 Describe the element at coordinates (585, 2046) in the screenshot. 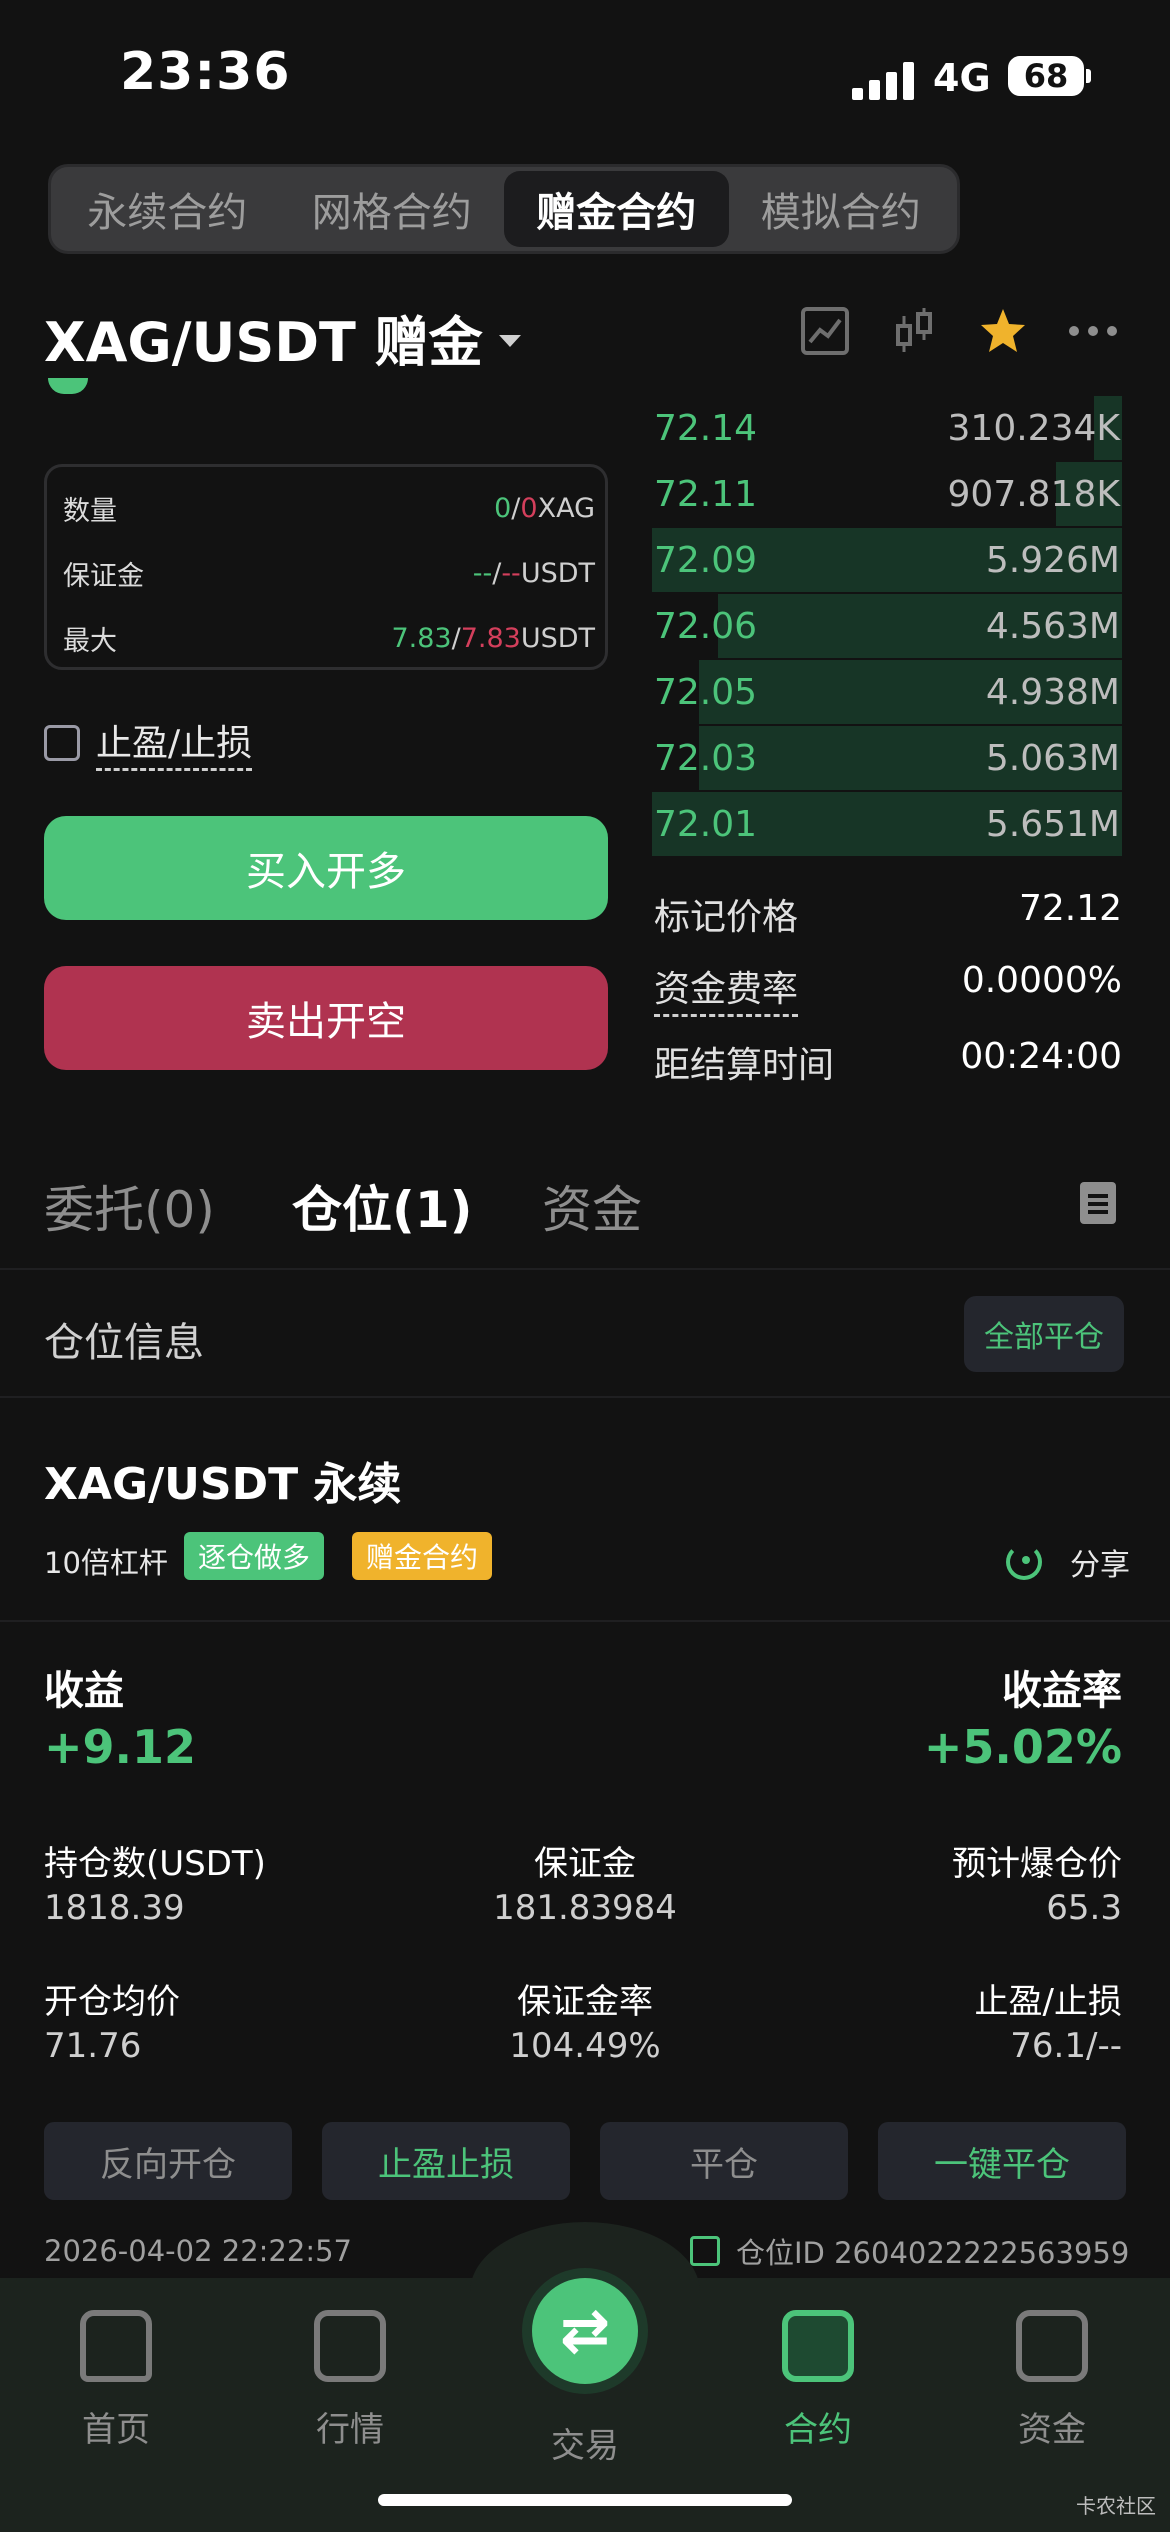

I see `margin-ratio-value: 104.49%` at that location.